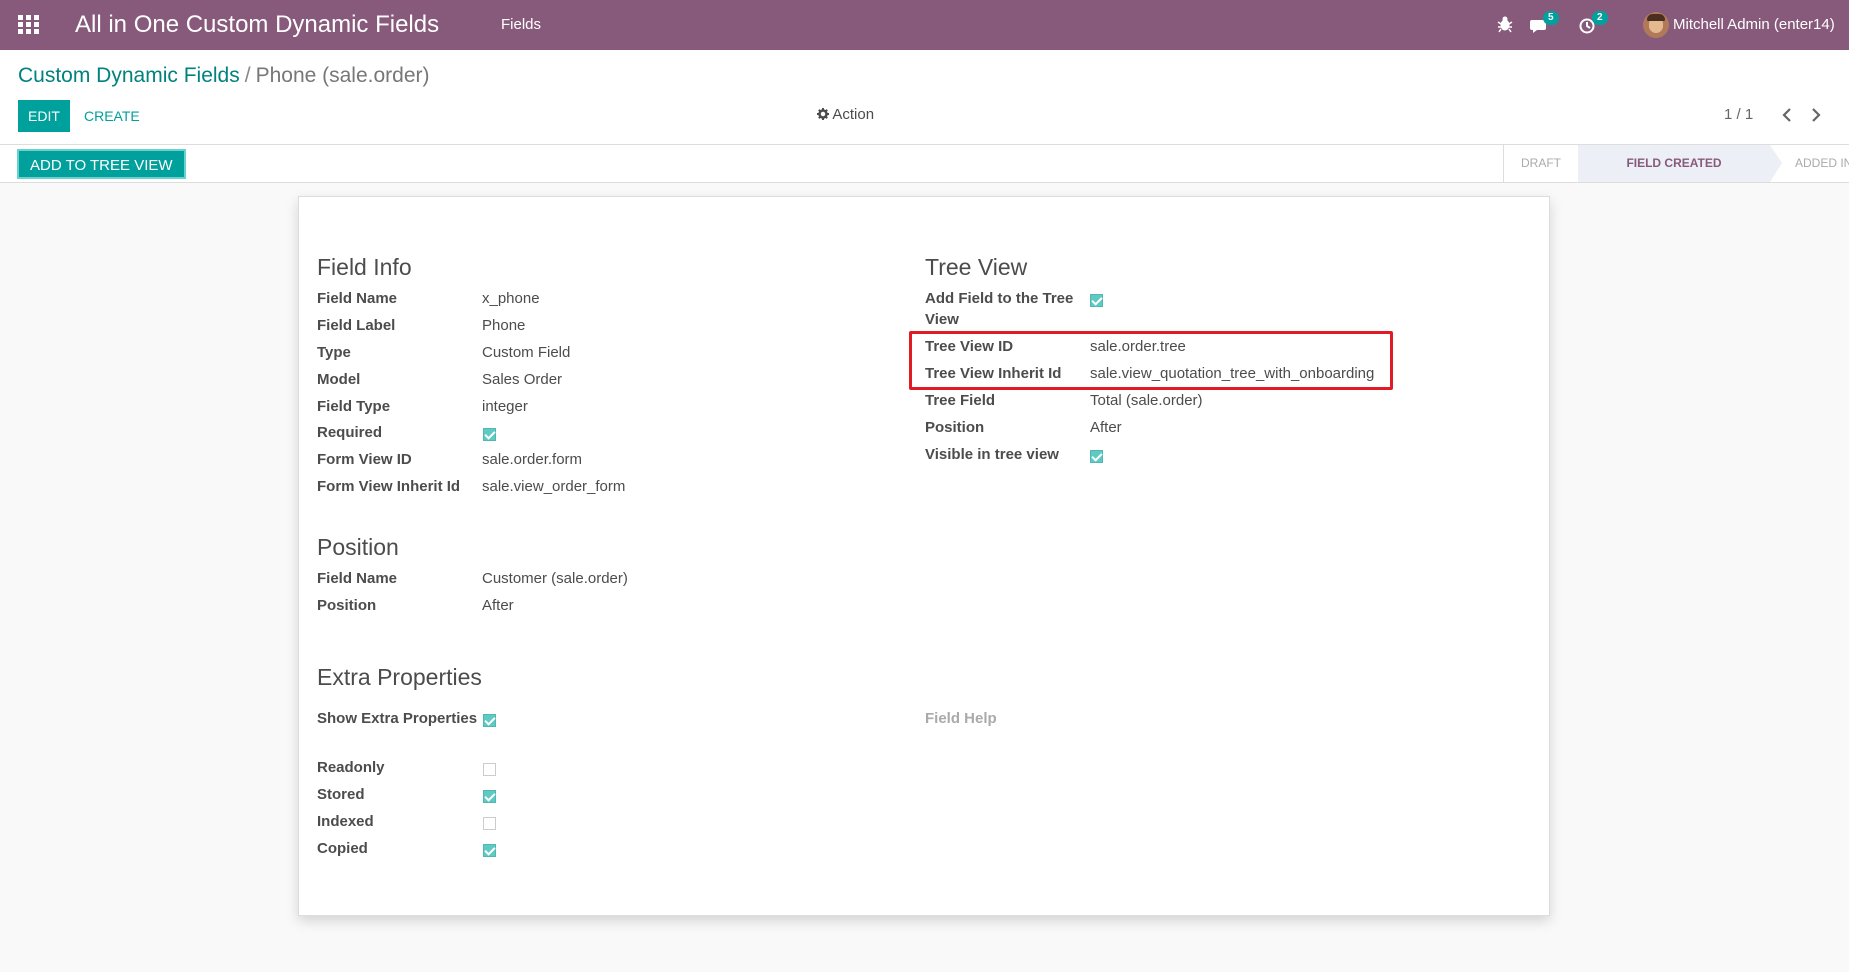 The width and height of the screenshot is (1849, 972). Describe the element at coordinates (1551, 18) in the screenshot. I see `messages-badge: 5` at that location.